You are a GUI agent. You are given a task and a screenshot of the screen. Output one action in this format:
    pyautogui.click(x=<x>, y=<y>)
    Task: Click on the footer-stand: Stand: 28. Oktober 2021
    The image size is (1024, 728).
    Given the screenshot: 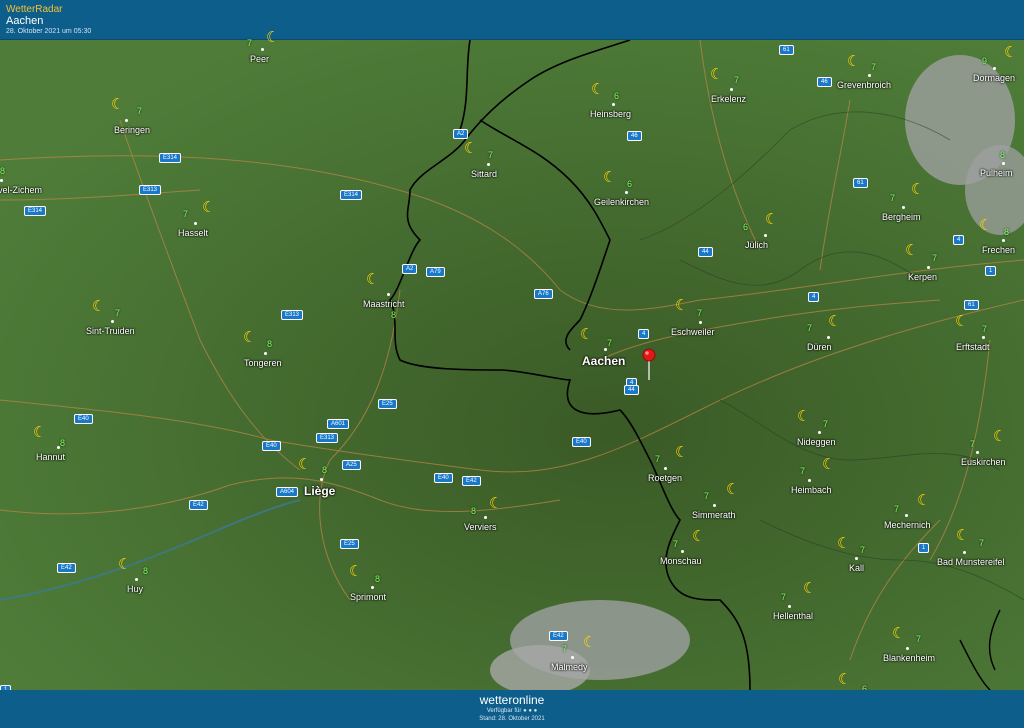 What is the action you would take?
    pyautogui.click(x=512, y=719)
    